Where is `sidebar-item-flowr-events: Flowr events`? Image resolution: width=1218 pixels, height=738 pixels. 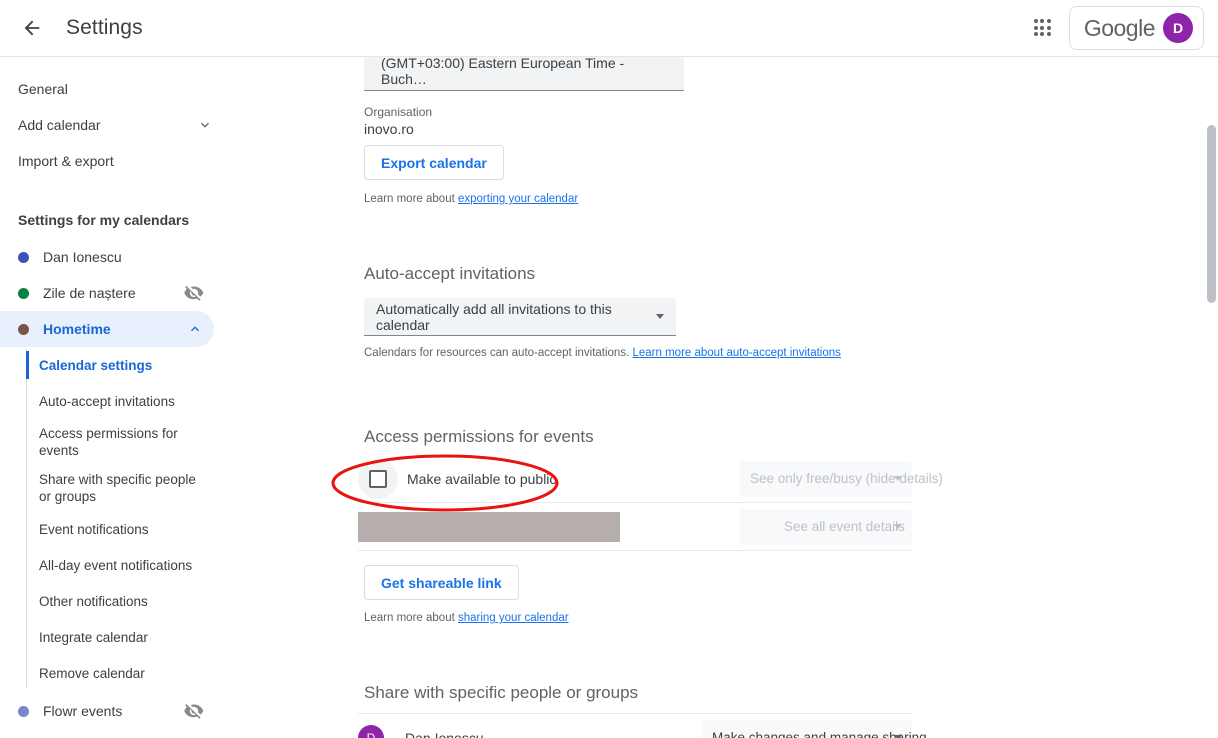
sidebar-item-flowr-events: Flowr events is located at coordinates (107, 711).